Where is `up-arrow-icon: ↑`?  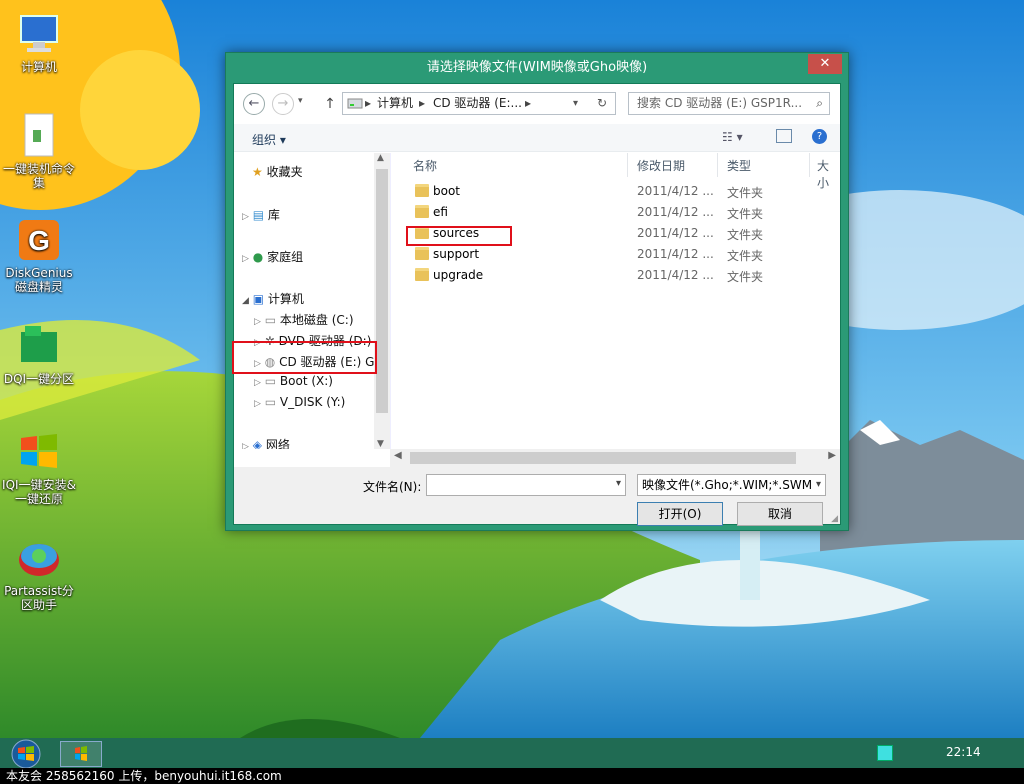 up-arrow-icon: ↑ is located at coordinates (330, 104).